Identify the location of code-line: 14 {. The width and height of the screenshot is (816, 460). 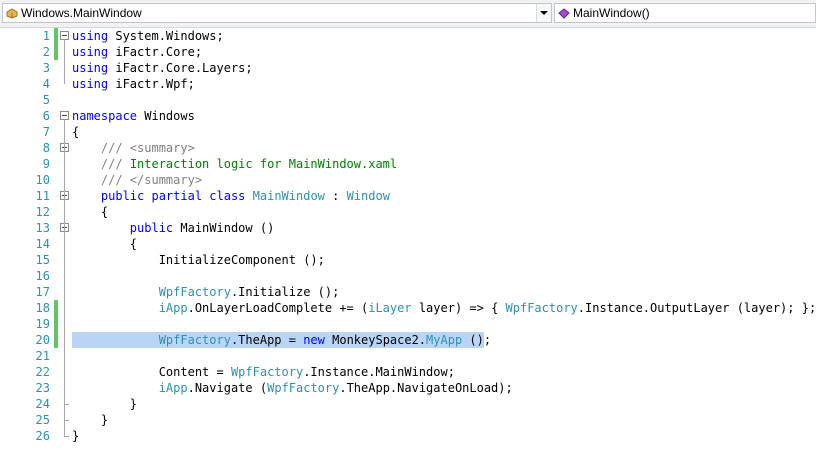
(408, 244).